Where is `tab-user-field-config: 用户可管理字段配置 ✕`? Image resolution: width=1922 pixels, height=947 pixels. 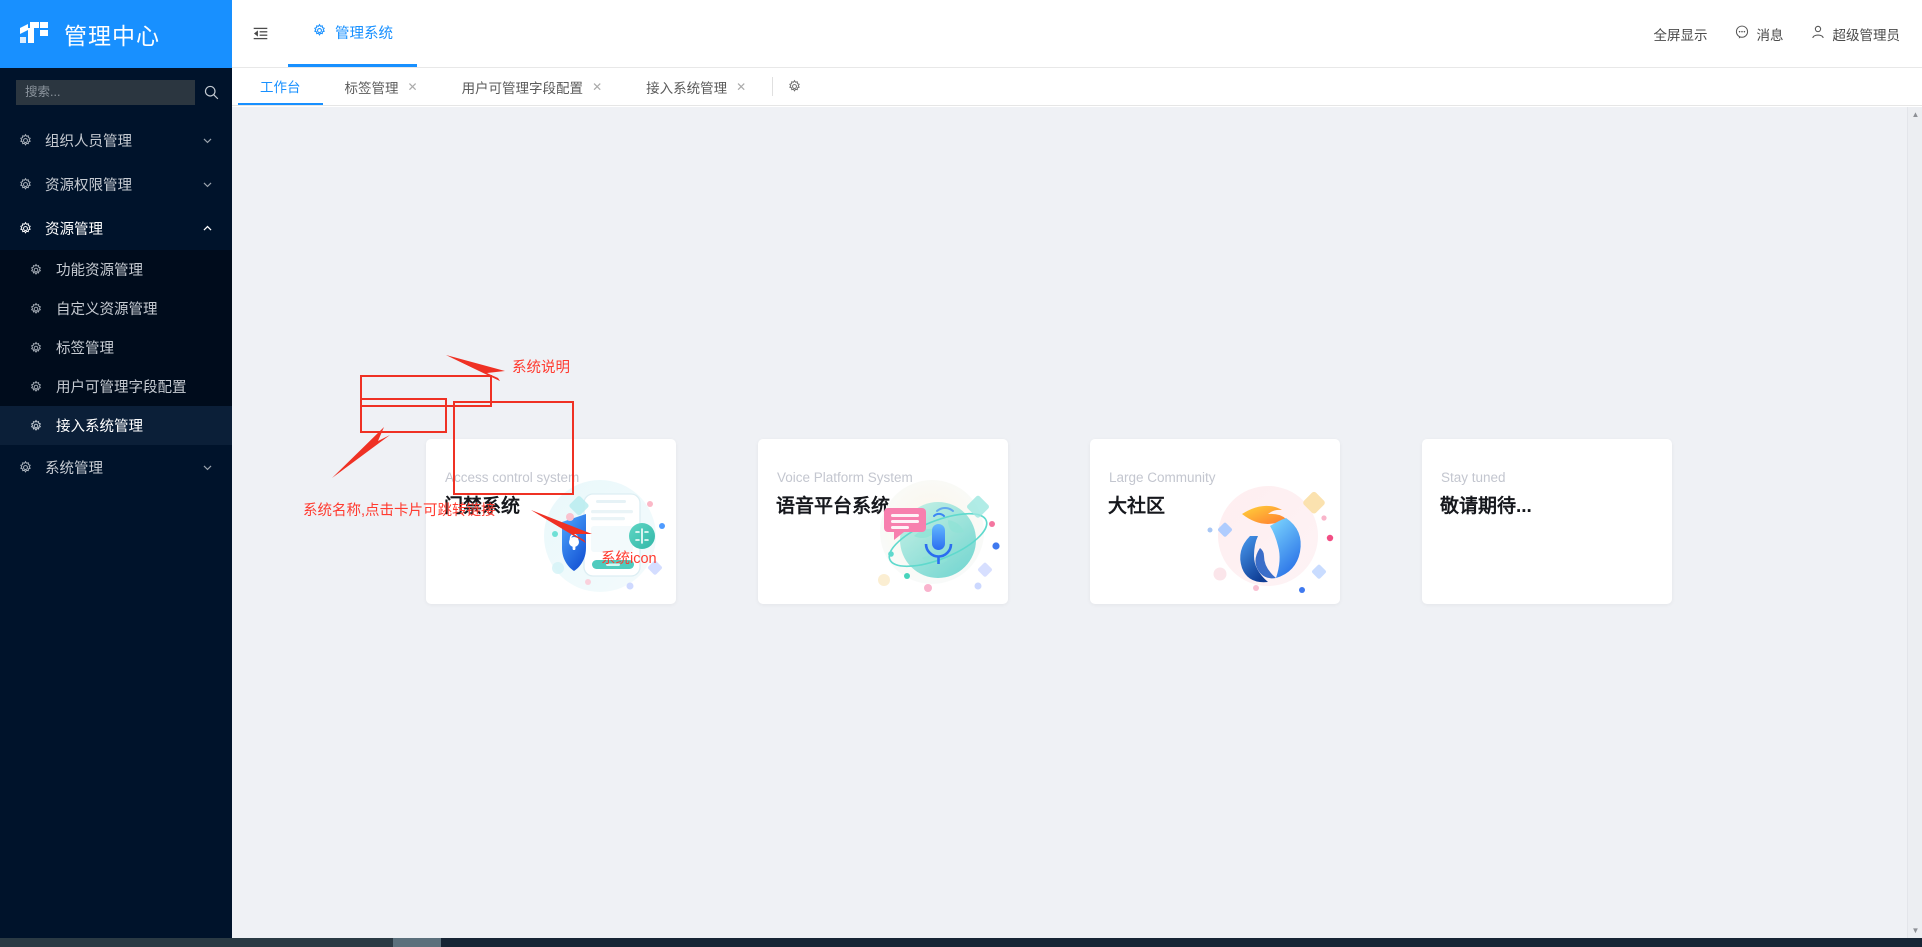
tab-user-field-config: 用户可管理字段配置 ✕ is located at coordinates (532, 86).